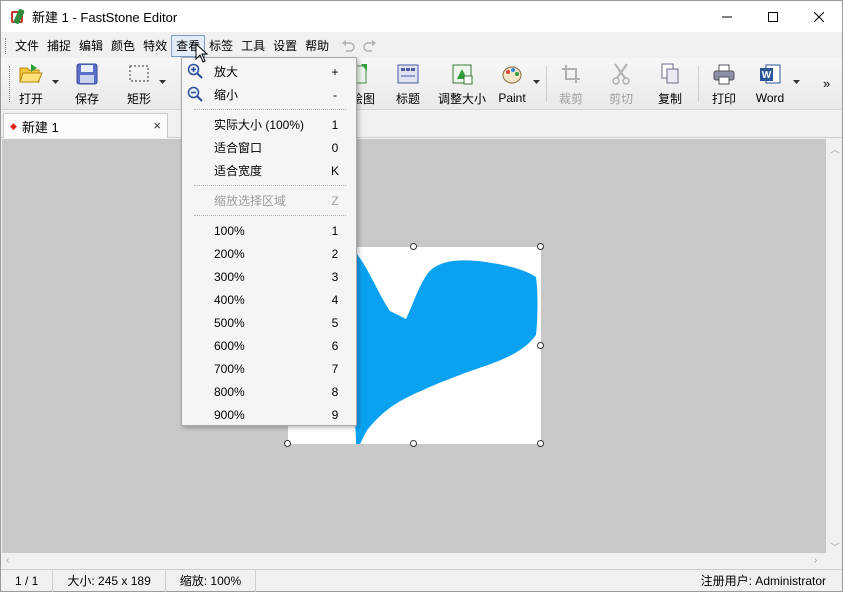 The image size is (843, 592). I want to click on resize-button: 调整大小, so click(462, 84).